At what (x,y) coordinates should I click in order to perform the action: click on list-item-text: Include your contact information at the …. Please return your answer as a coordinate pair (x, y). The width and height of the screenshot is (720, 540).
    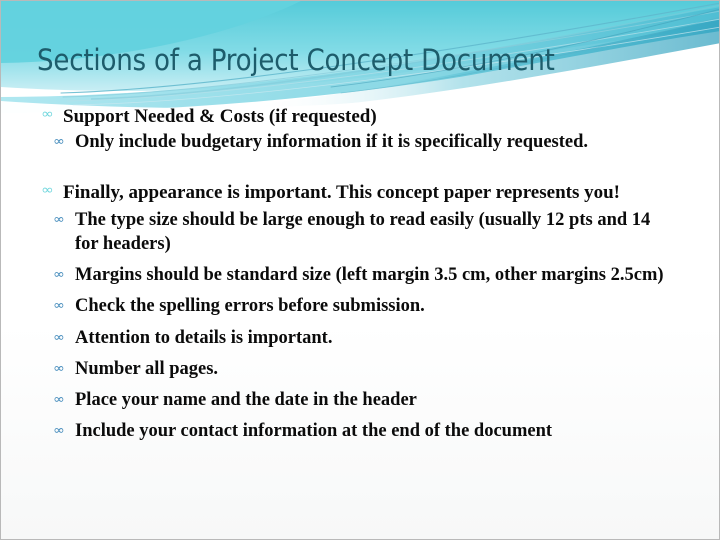
    Looking at the image, I should click on (314, 431).